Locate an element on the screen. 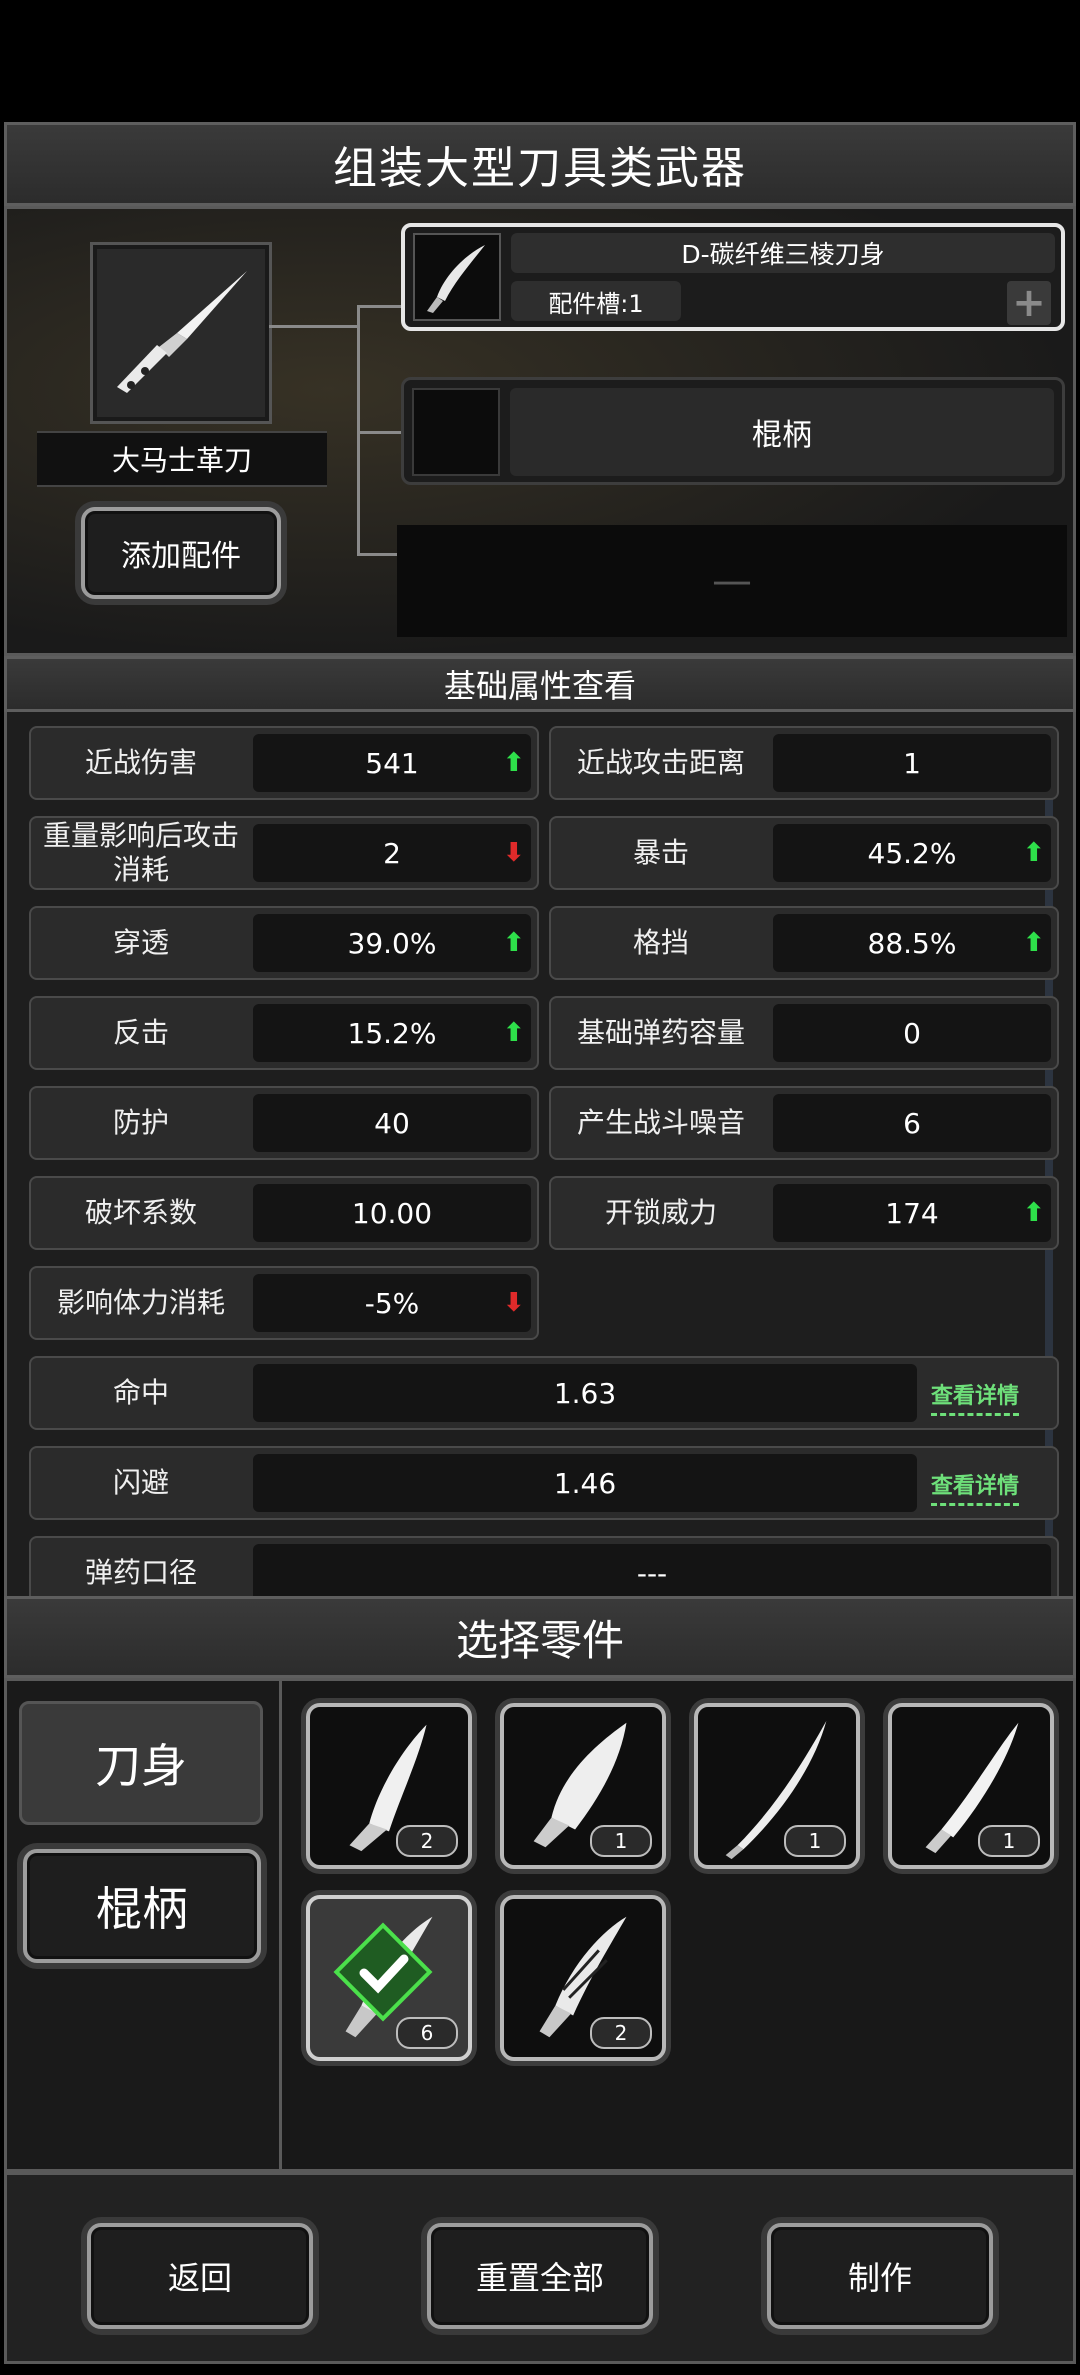  stat-row: 近战攻击距离 1 is located at coordinates (804, 763).